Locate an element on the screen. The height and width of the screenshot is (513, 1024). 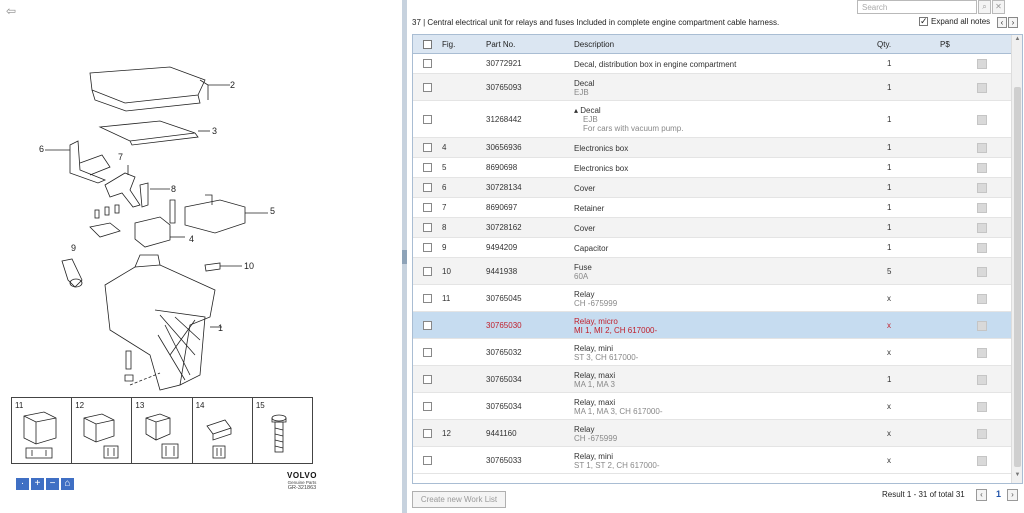
row-part-no: 30772921 is located at coordinates (504, 63).